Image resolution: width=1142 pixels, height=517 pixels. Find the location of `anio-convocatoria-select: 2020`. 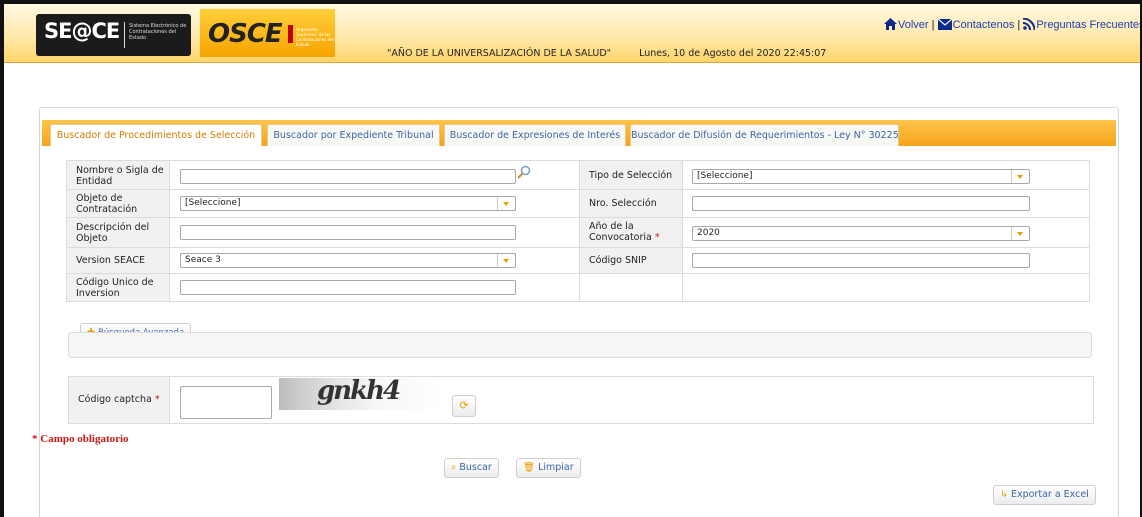

anio-convocatoria-select: 2020 is located at coordinates (861, 233).